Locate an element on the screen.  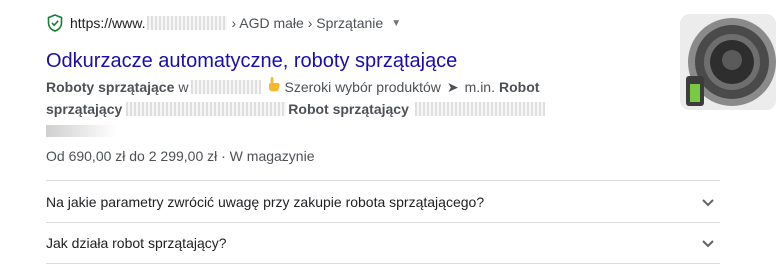
pointing-hand-icon is located at coordinates (274, 87).